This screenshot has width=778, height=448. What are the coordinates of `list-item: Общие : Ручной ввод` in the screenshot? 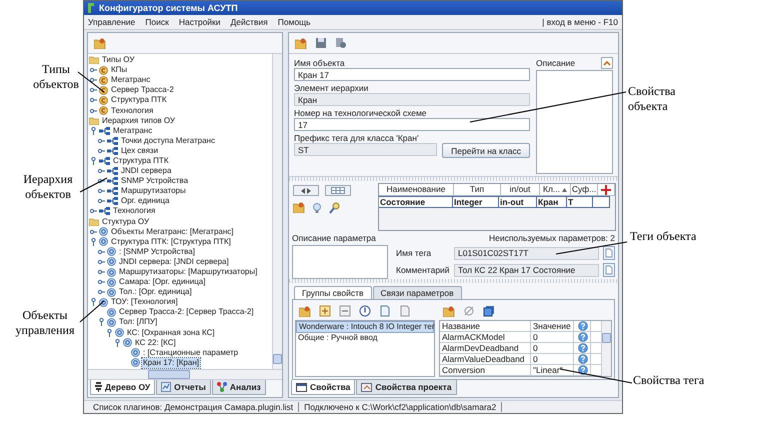 It's located at (365, 338).